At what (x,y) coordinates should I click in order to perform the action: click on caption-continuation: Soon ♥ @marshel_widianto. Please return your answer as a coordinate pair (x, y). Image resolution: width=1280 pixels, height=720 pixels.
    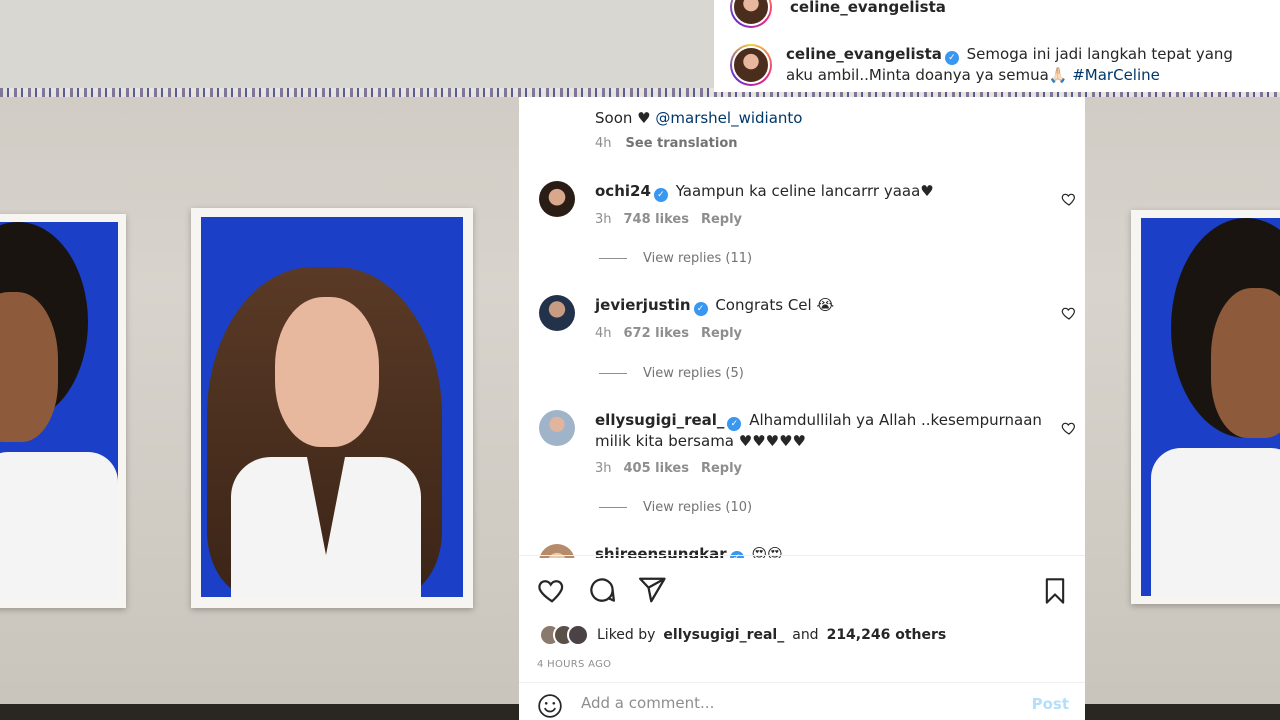
    Looking at the image, I should click on (698, 118).